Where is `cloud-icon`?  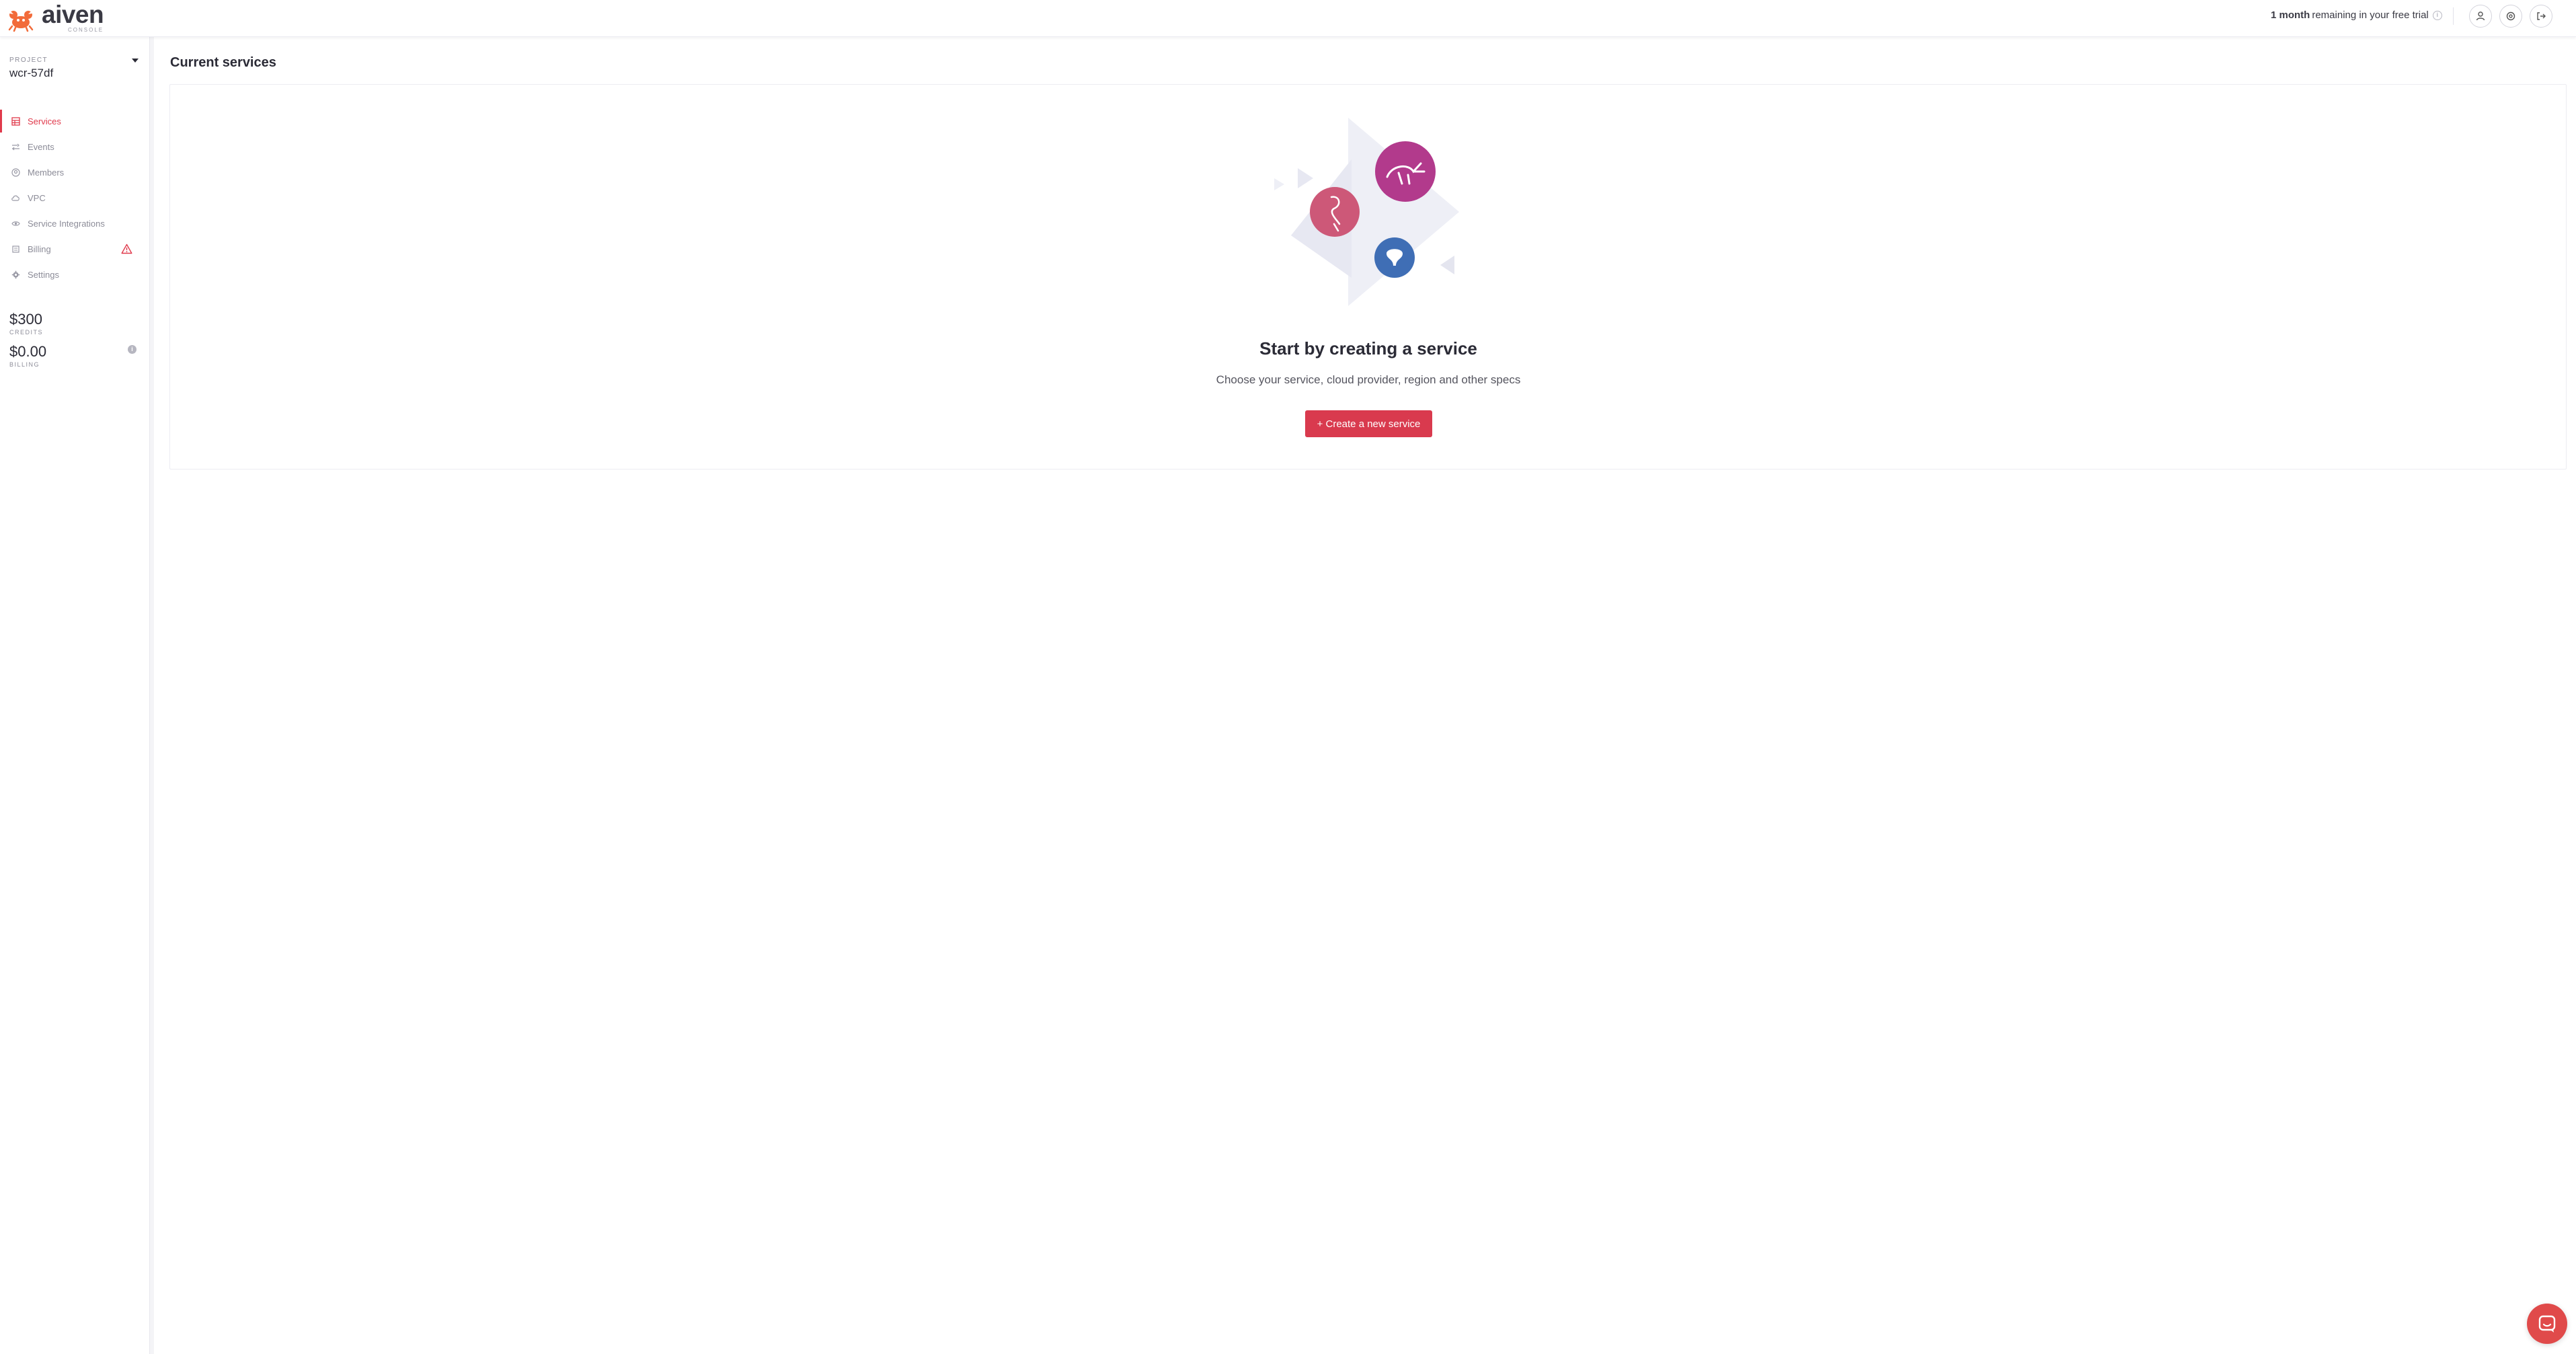
cloud-icon is located at coordinates (16, 197).